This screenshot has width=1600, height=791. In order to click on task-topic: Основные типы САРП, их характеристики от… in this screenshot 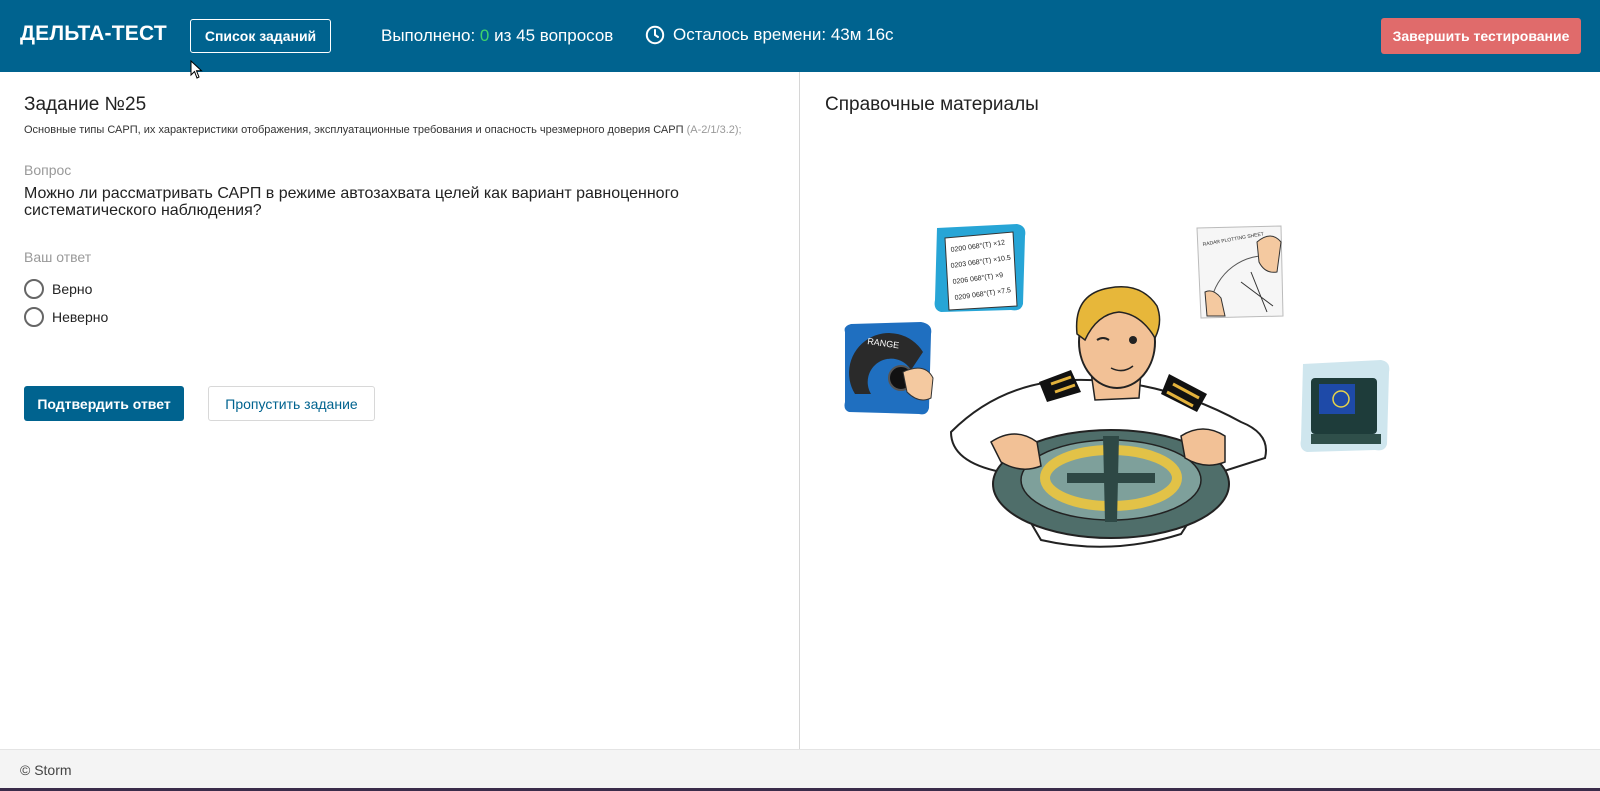, I will do `click(401, 130)`.